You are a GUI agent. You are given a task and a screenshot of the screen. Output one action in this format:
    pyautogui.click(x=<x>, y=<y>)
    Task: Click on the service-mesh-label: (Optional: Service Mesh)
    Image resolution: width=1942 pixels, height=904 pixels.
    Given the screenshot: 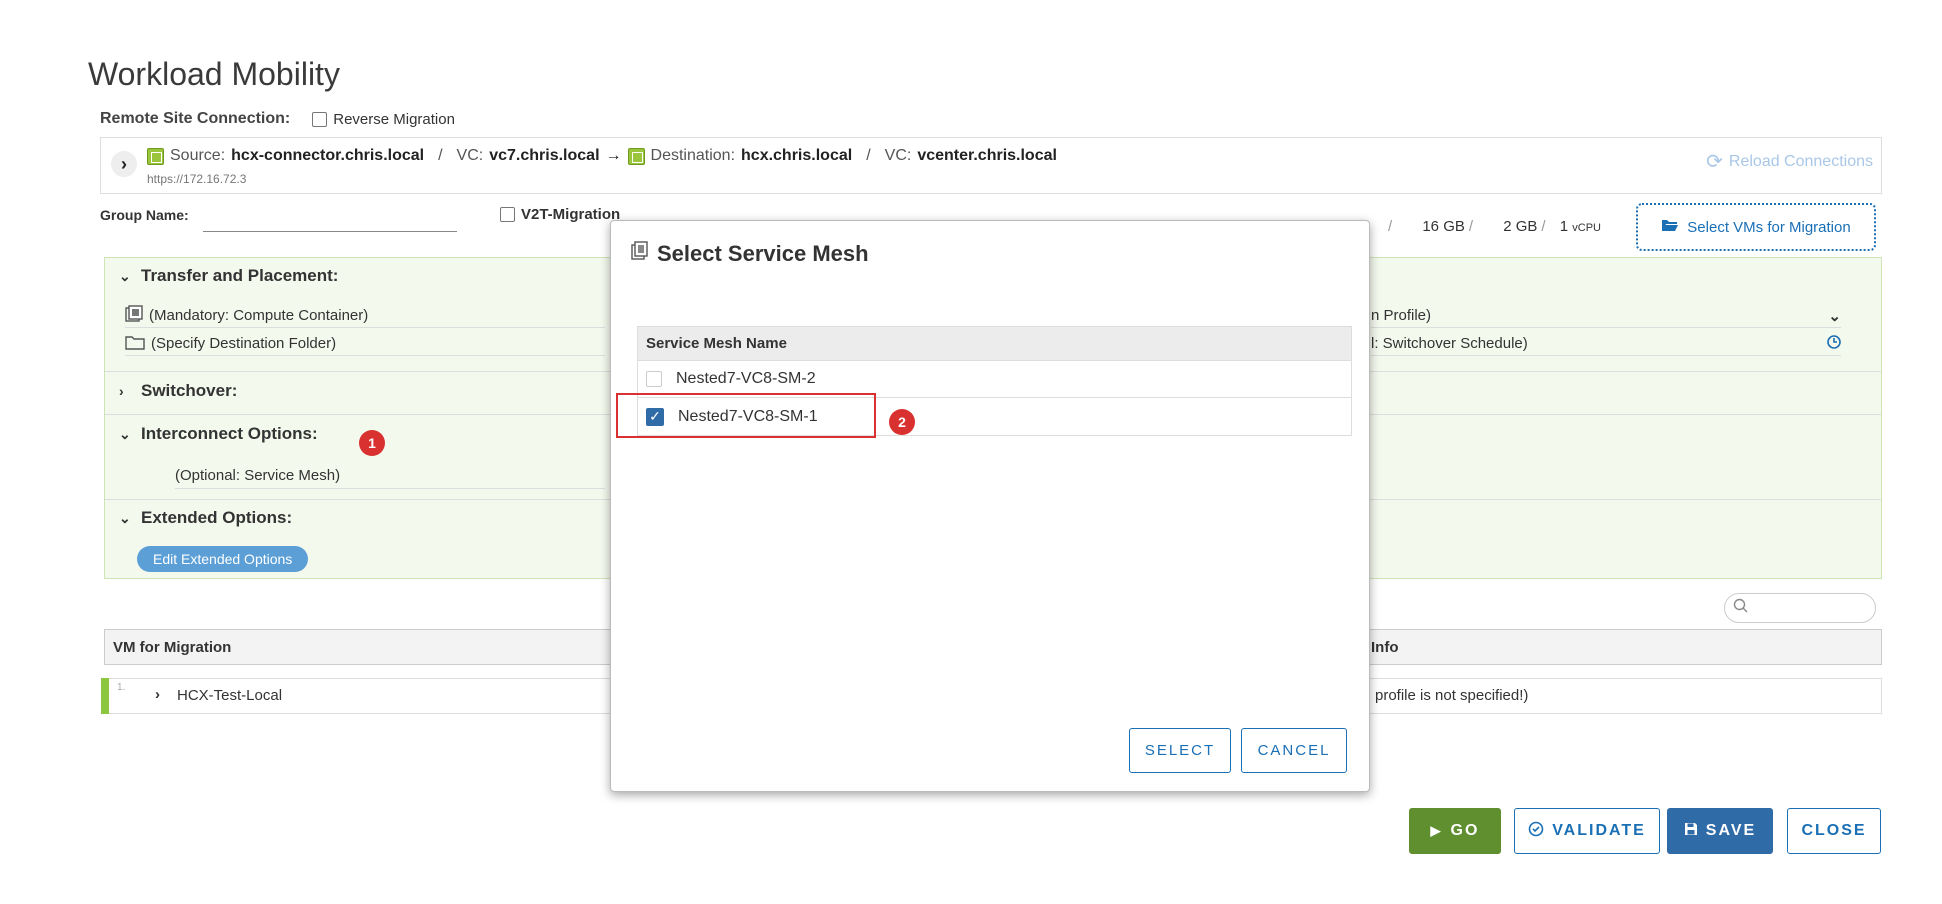 What is the action you would take?
    pyautogui.click(x=258, y=475)
    